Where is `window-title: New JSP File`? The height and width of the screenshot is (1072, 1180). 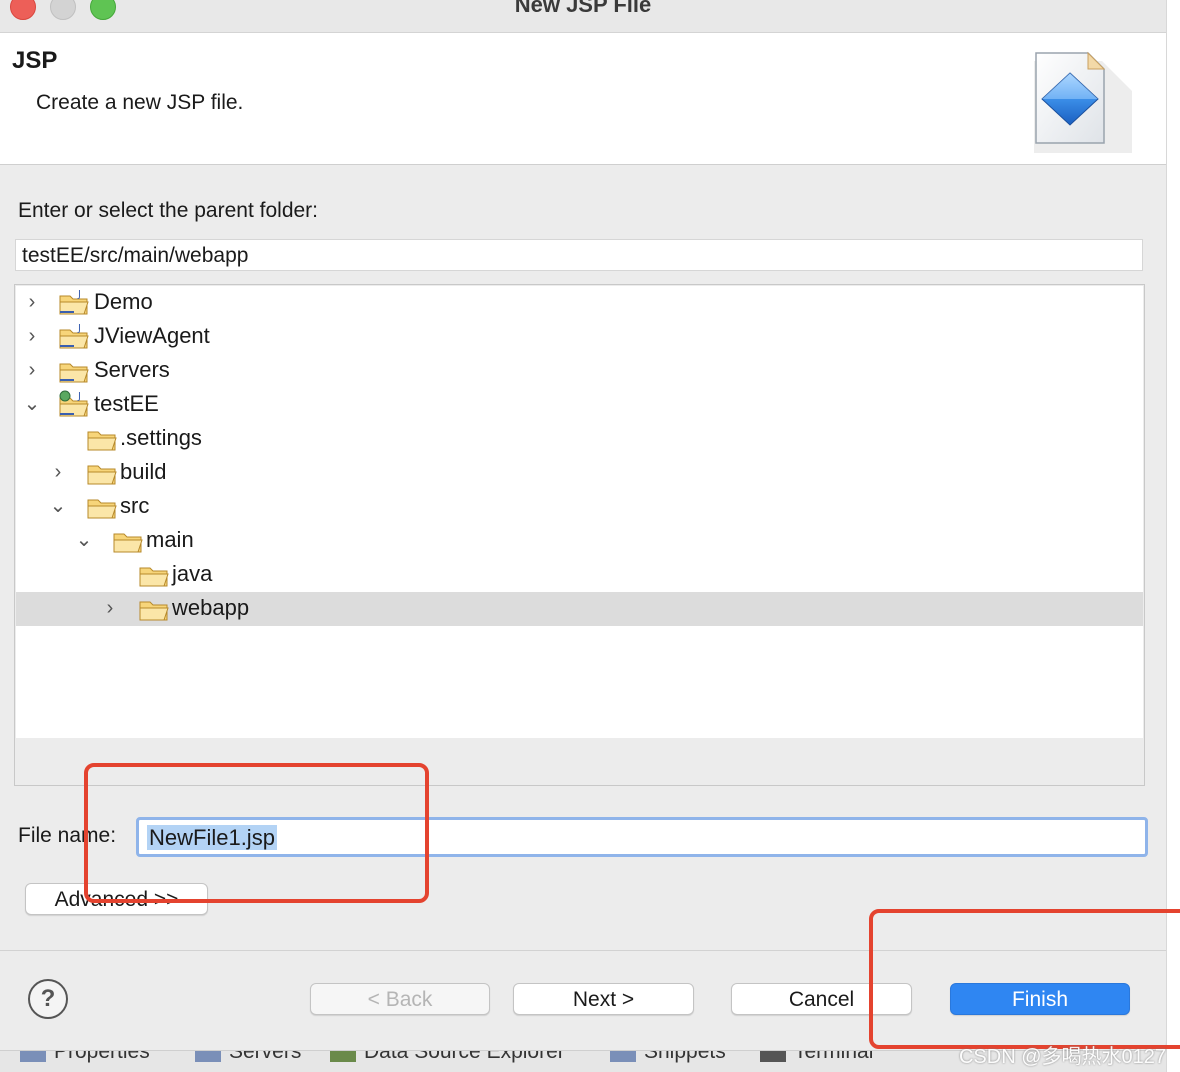
window-title: New JSP File is located at coordinates (583, 8).